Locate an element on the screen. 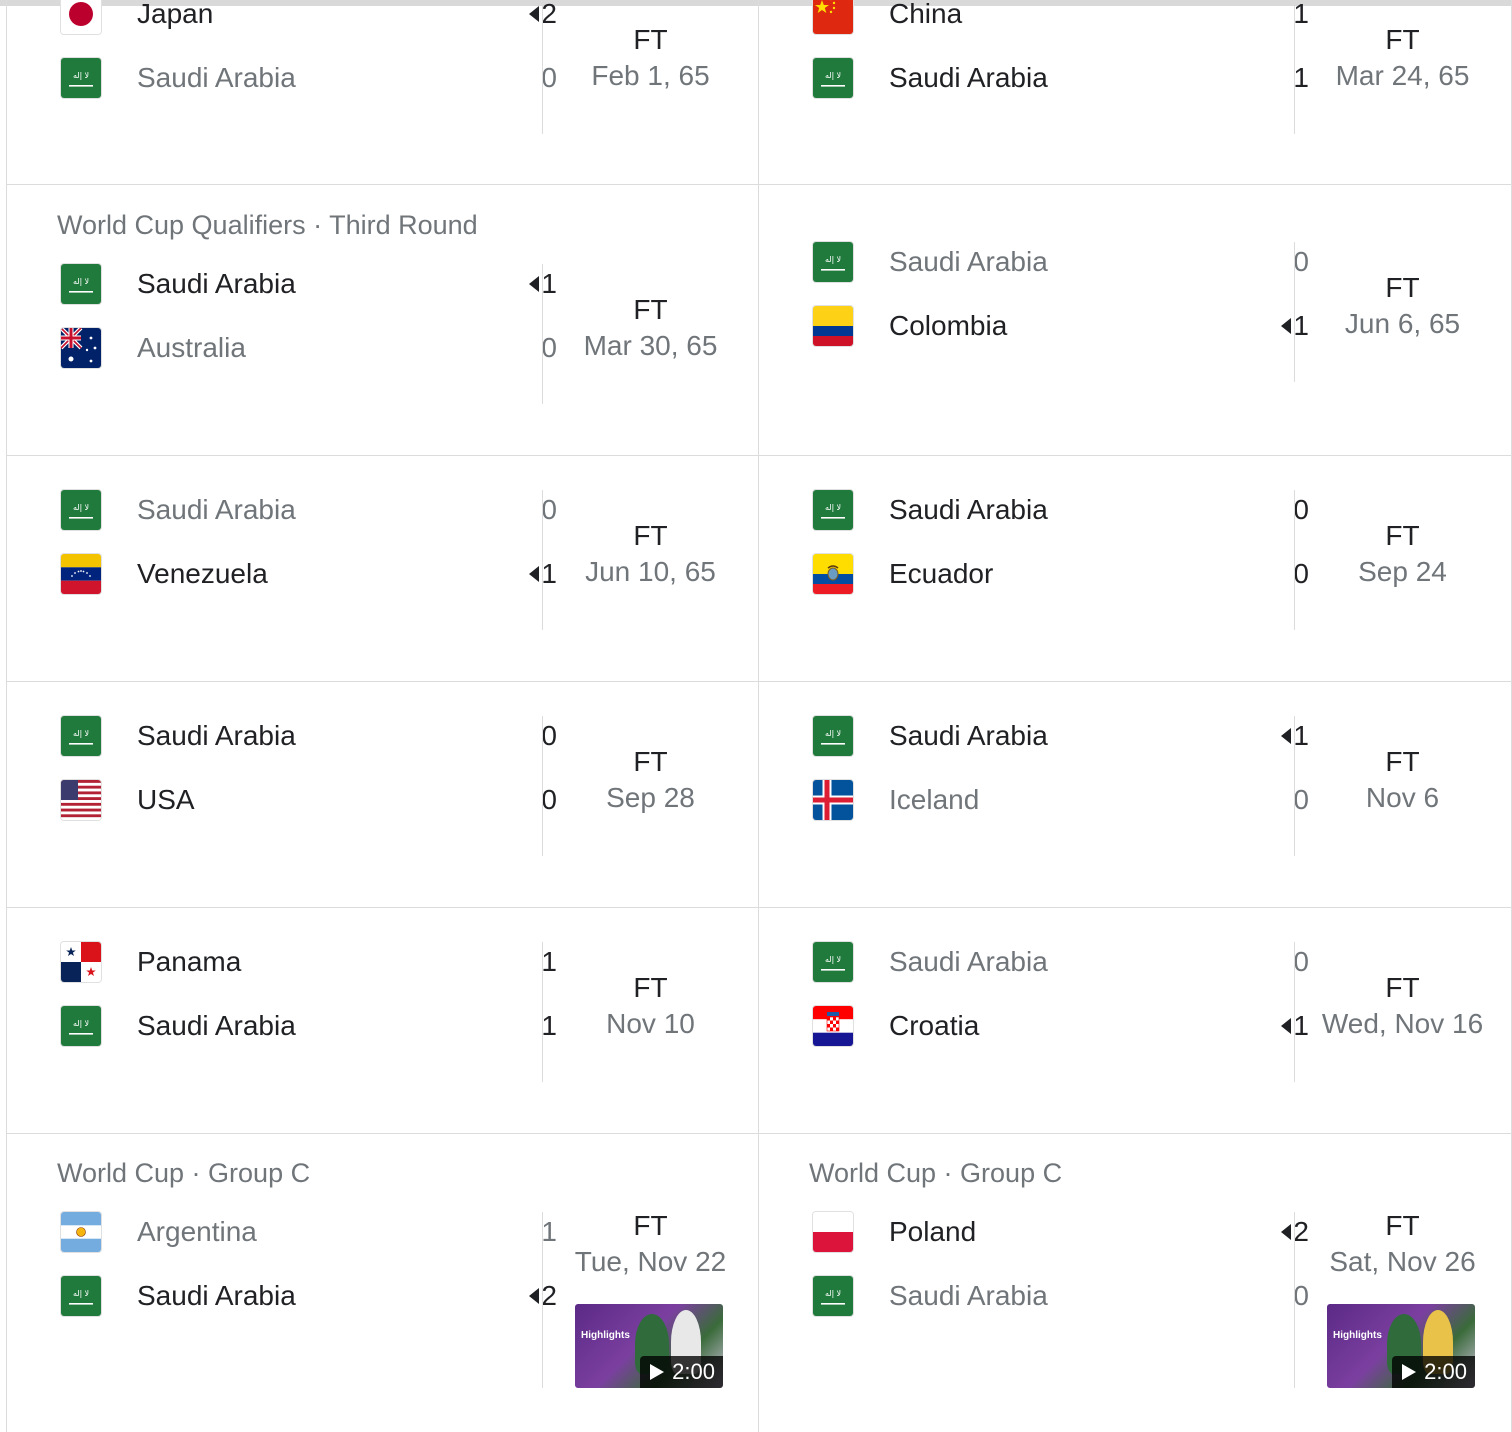 This screenshot has width=1512, height=1432. match-card: ﻻ إﻟﻪ Saudi Arabia 0 Ecuador 0 FT Sep 24 is located at coordinates (1135, 569).